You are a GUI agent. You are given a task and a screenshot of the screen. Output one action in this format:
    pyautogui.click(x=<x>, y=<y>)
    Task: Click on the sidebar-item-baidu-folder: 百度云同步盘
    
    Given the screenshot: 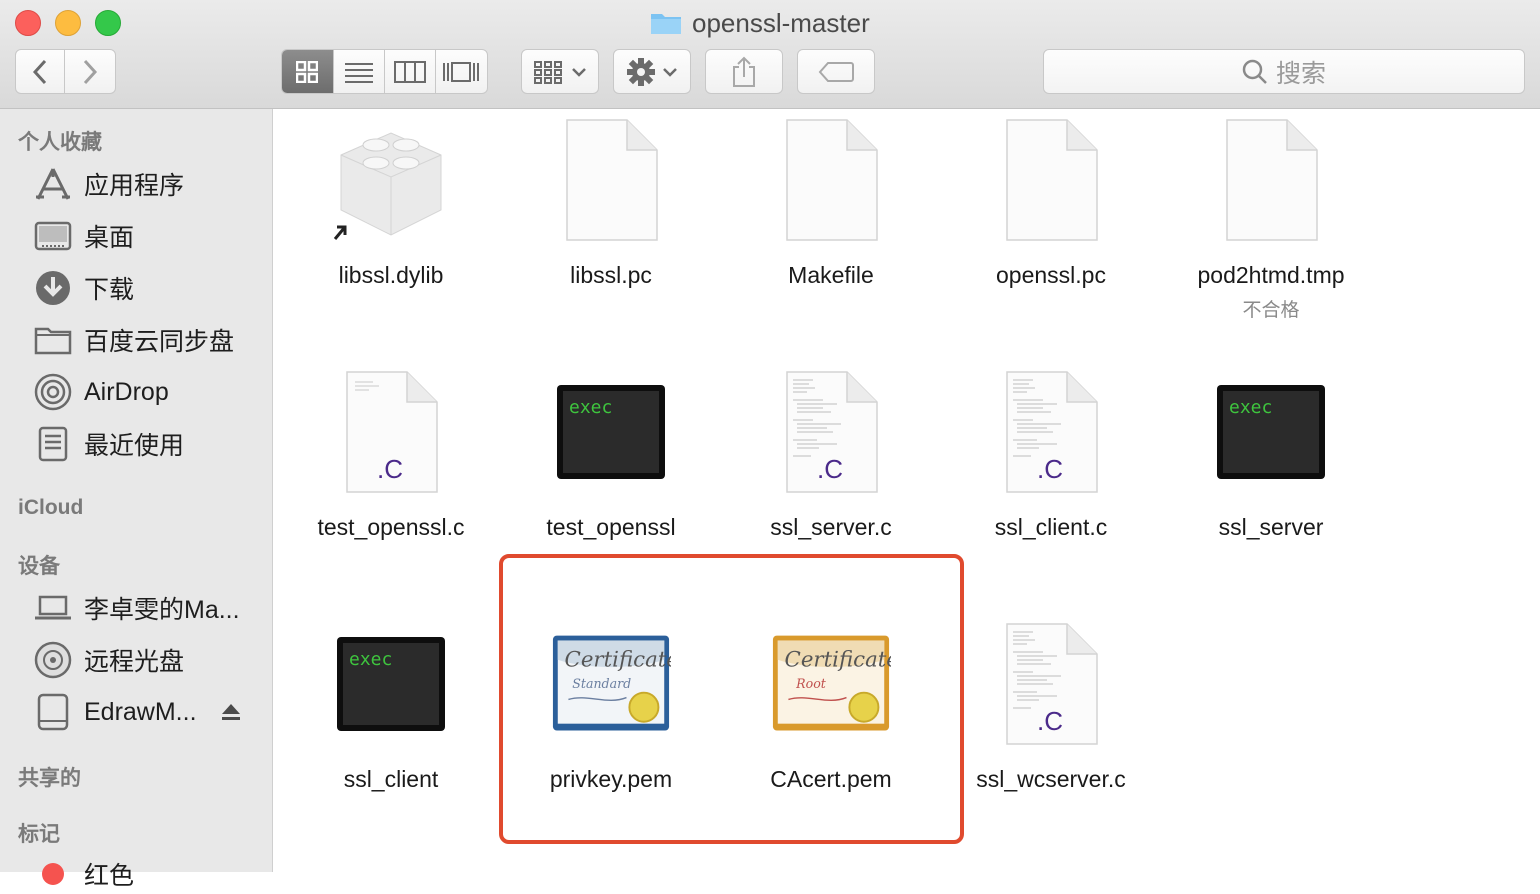 What is the action you would take?
    pyautogui.click(x=151, y=340)
    